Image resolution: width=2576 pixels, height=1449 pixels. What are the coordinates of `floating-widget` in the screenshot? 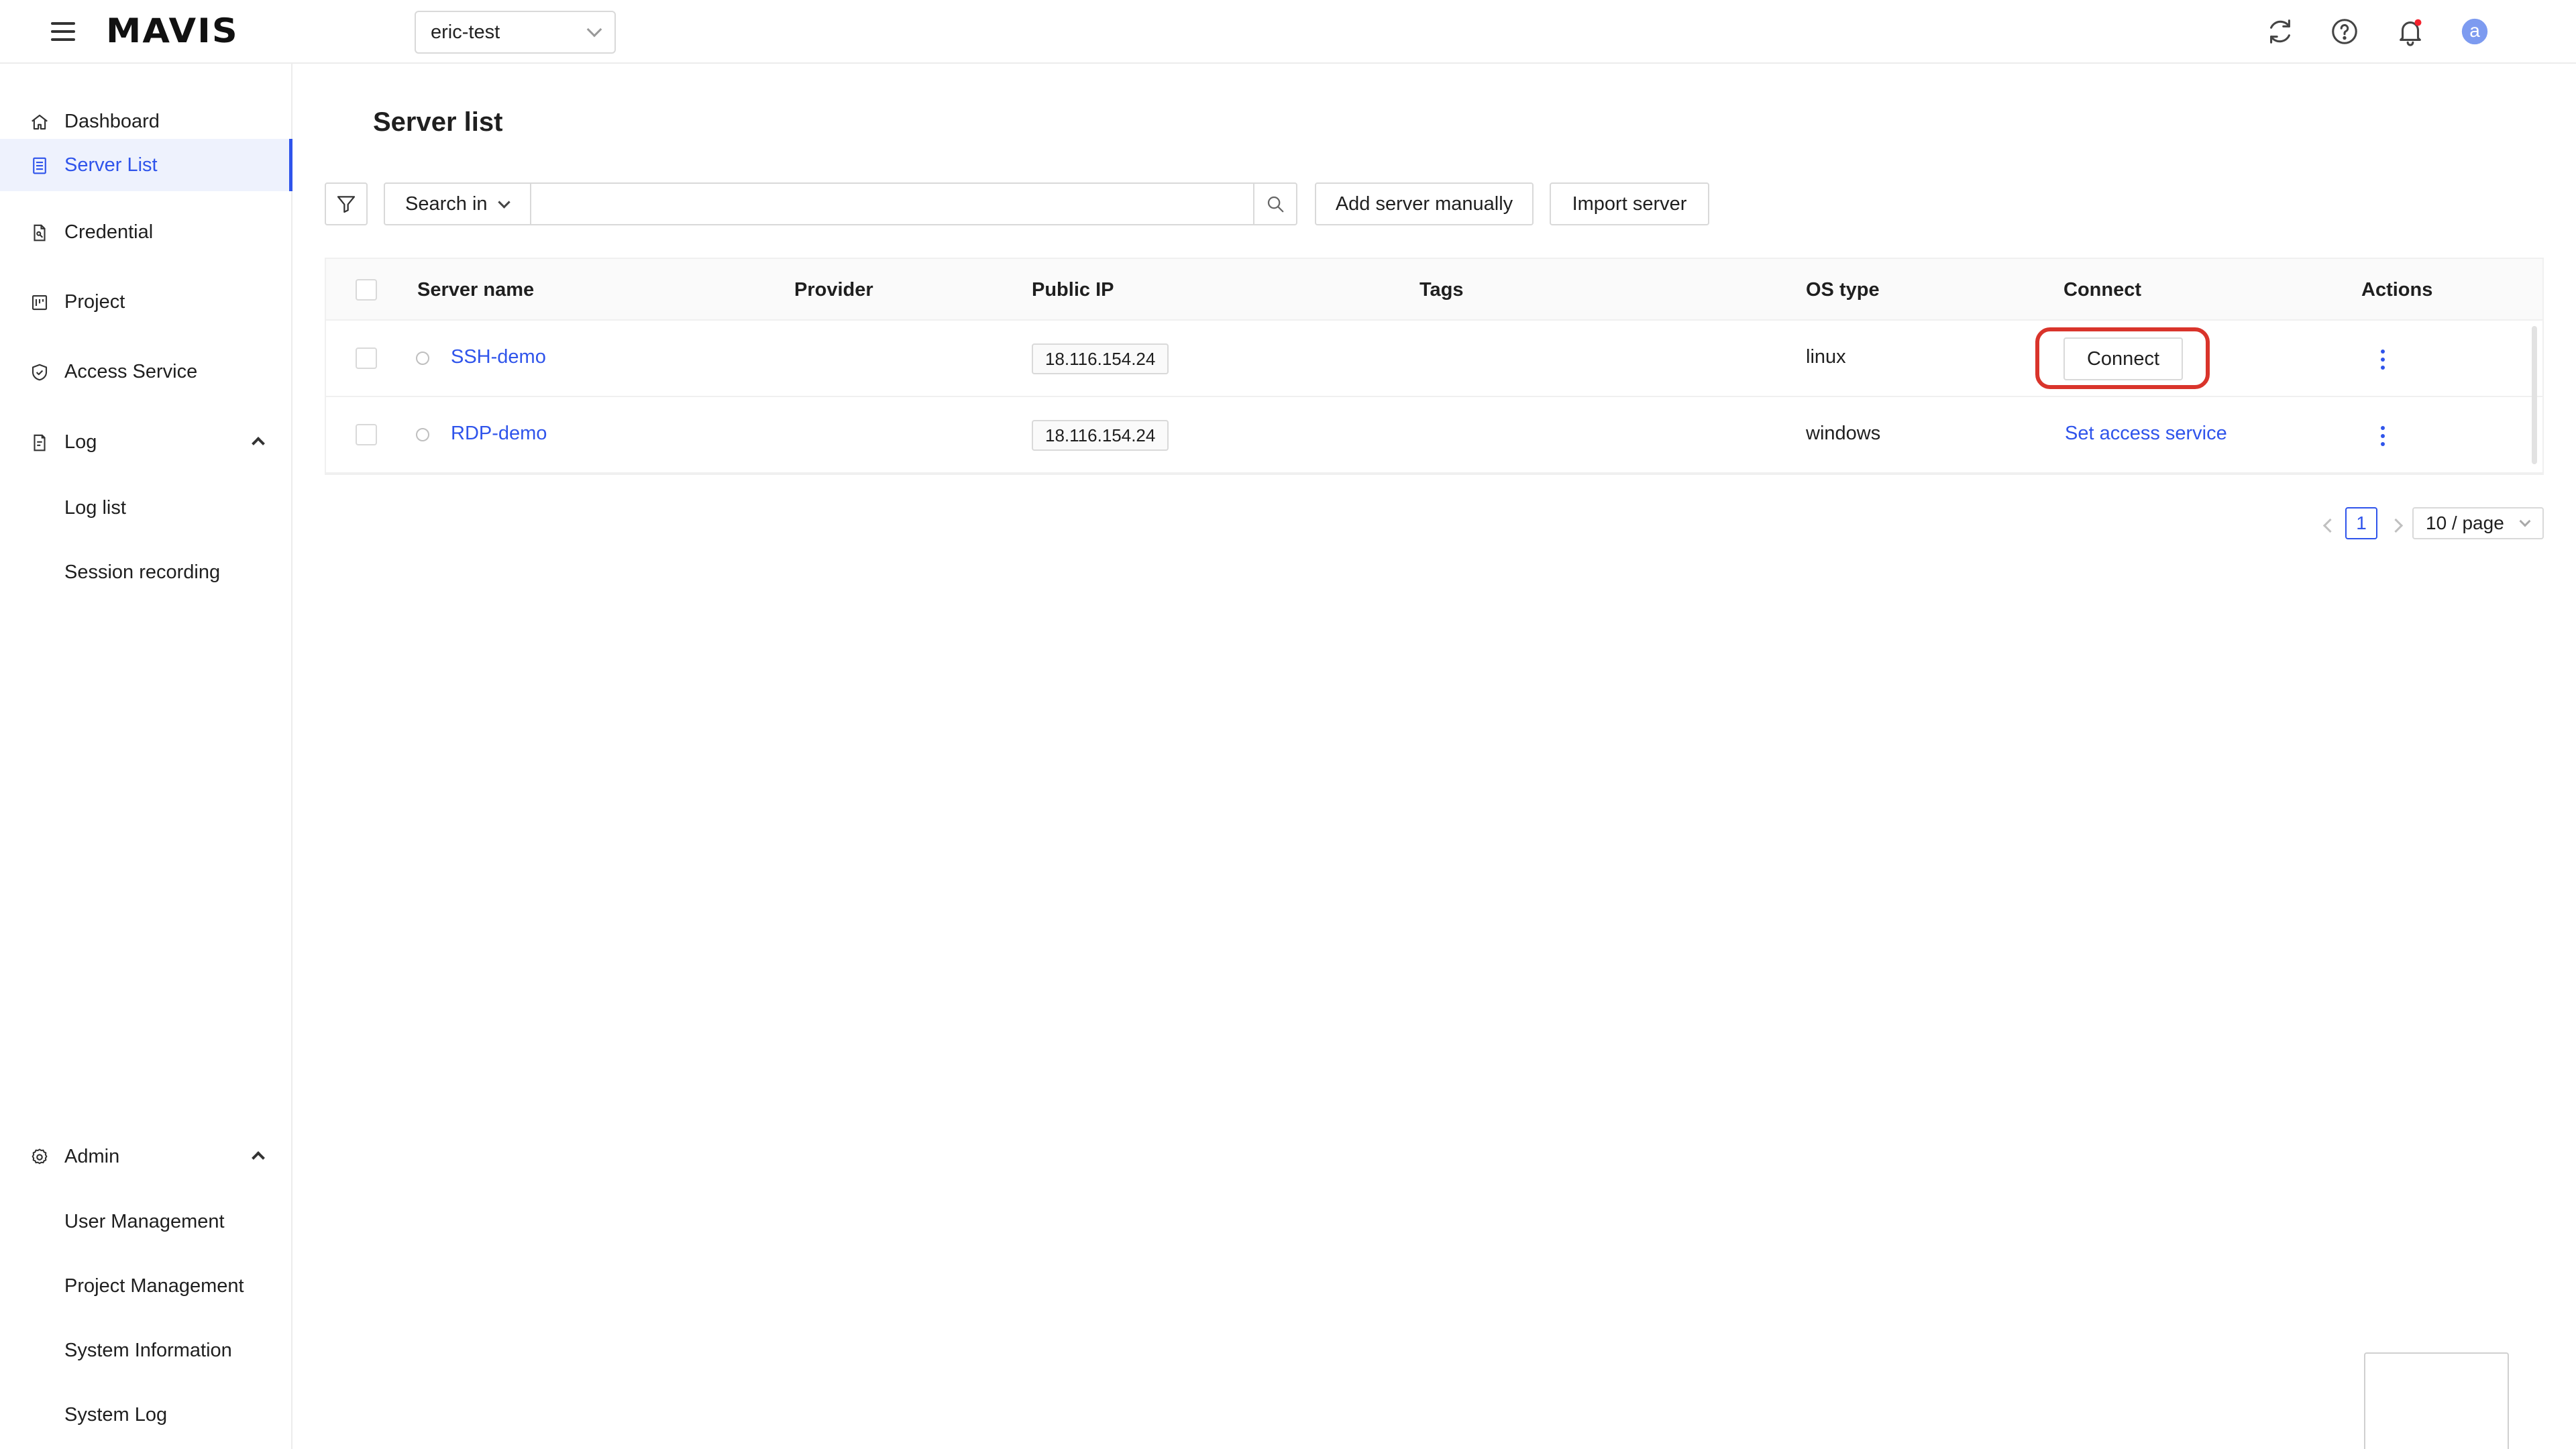 It's located at (2436, 1400).